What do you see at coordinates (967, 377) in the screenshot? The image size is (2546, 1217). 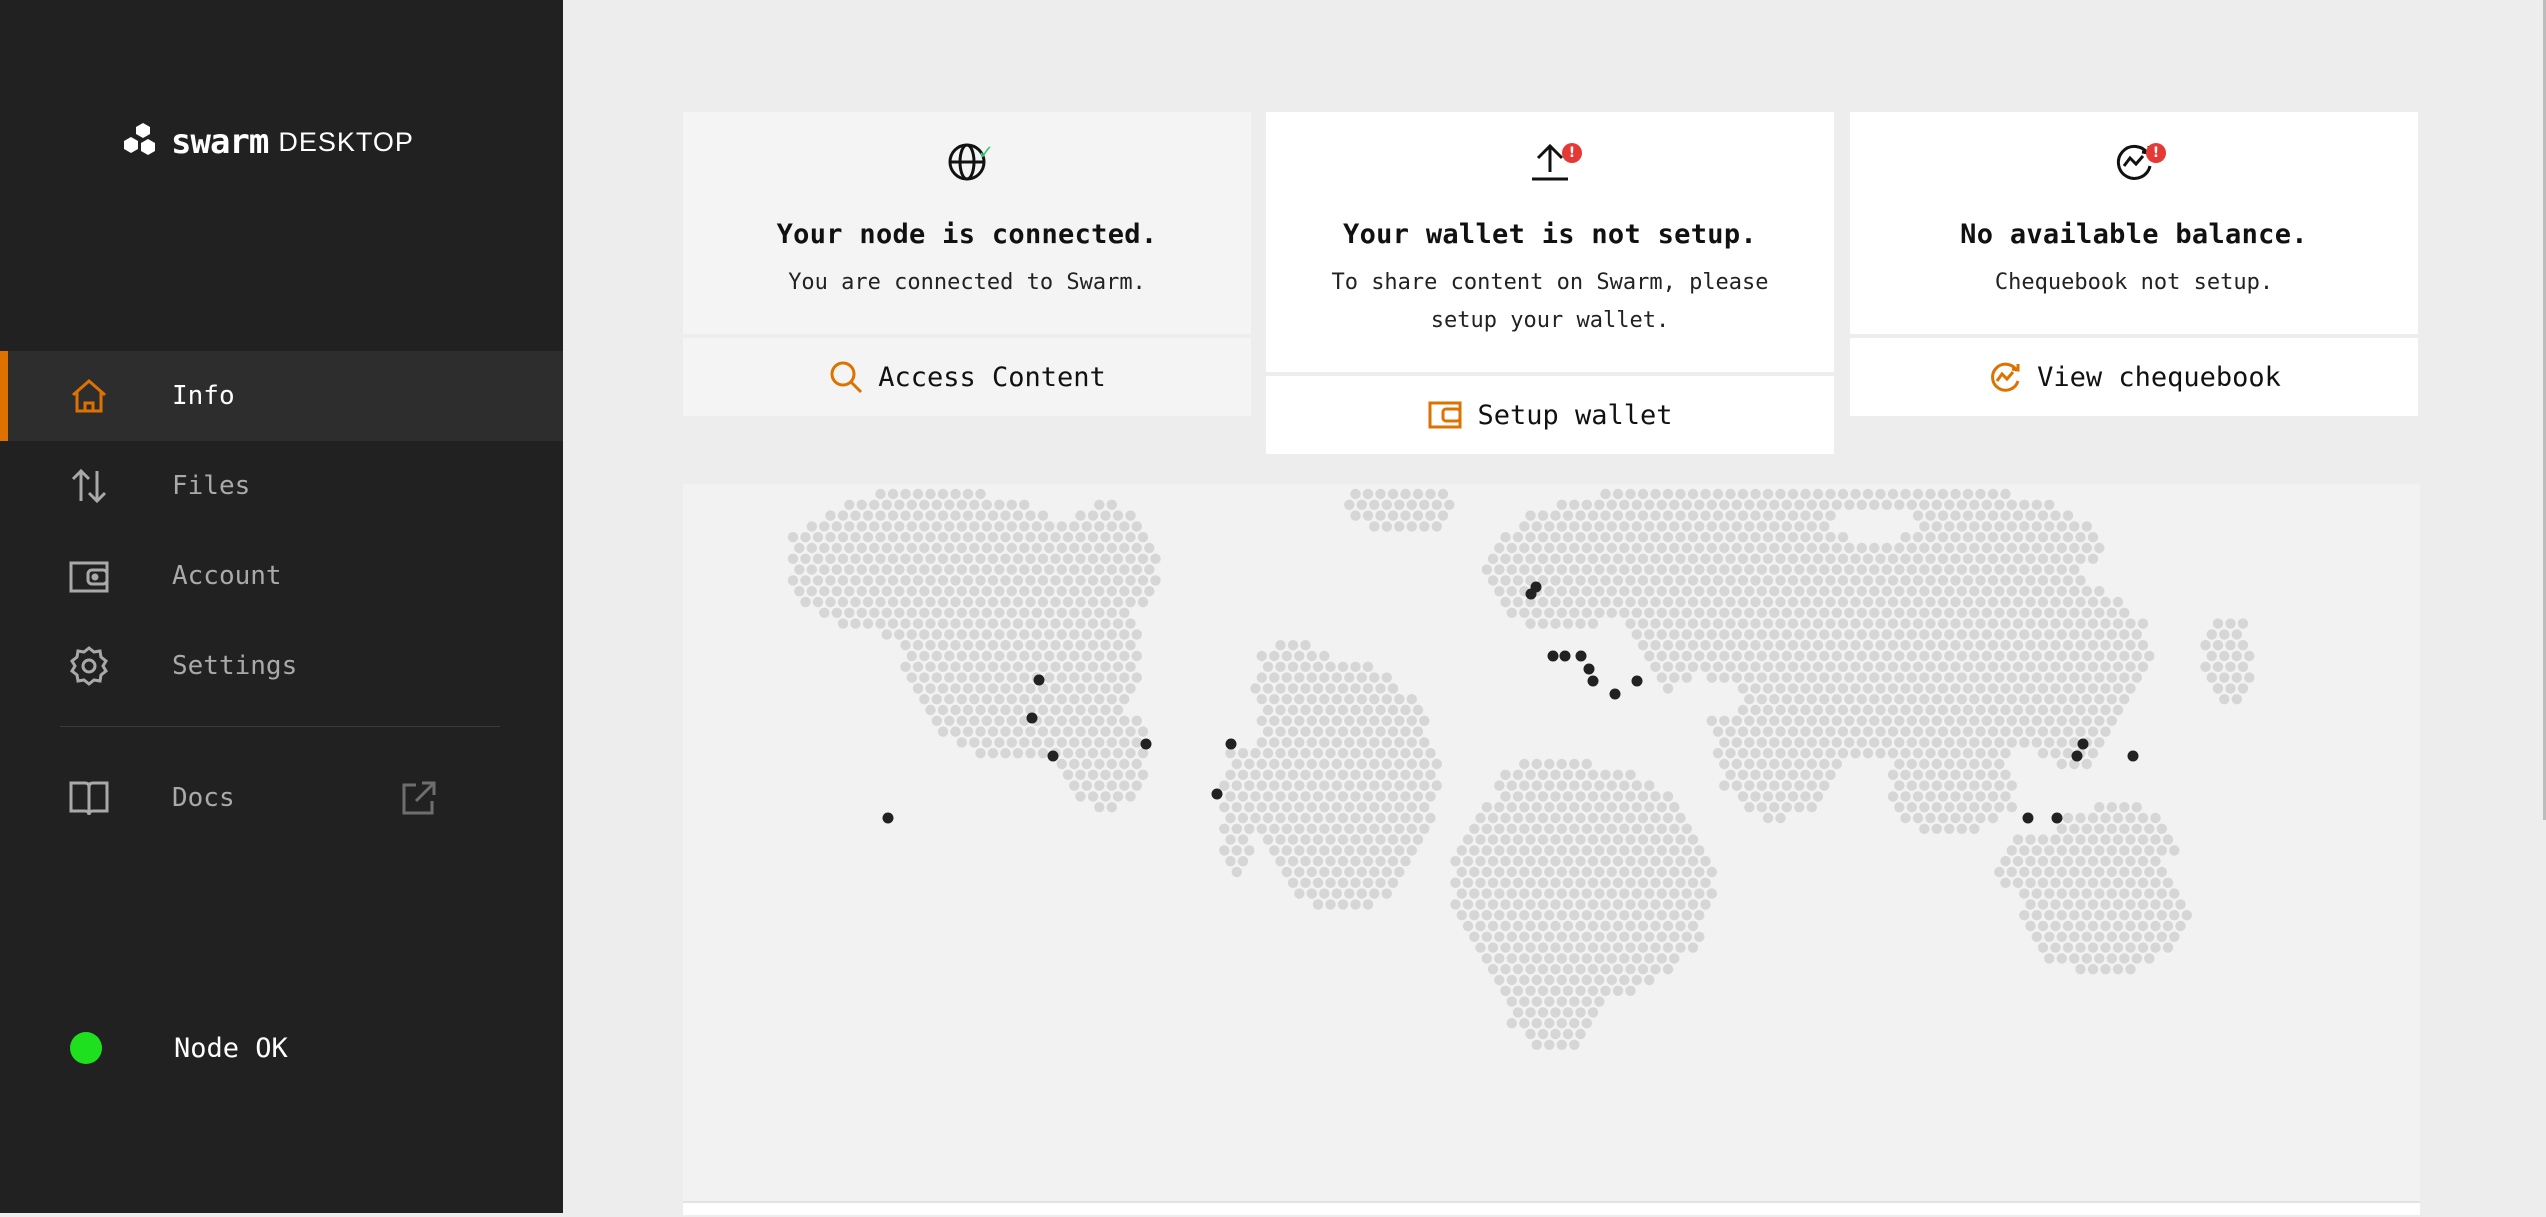 I see `access-content-button: Access Content` at bounding box center [967, 377].